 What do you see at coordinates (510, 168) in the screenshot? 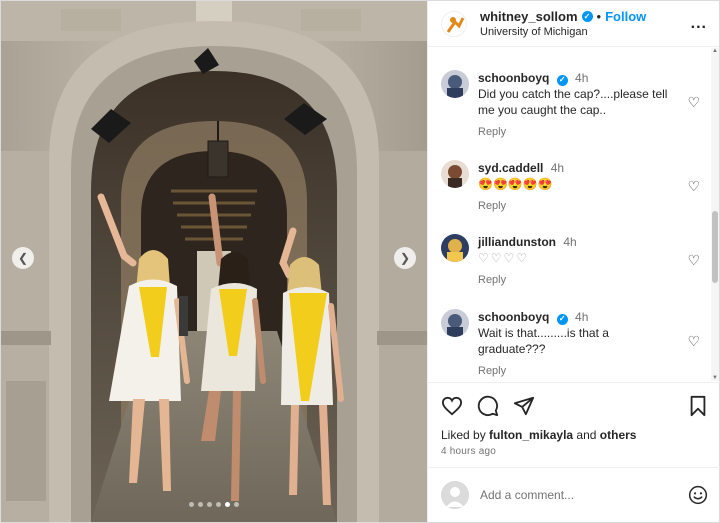
I see `comment-username: syd.caddell` at bounding box center [510, 168].